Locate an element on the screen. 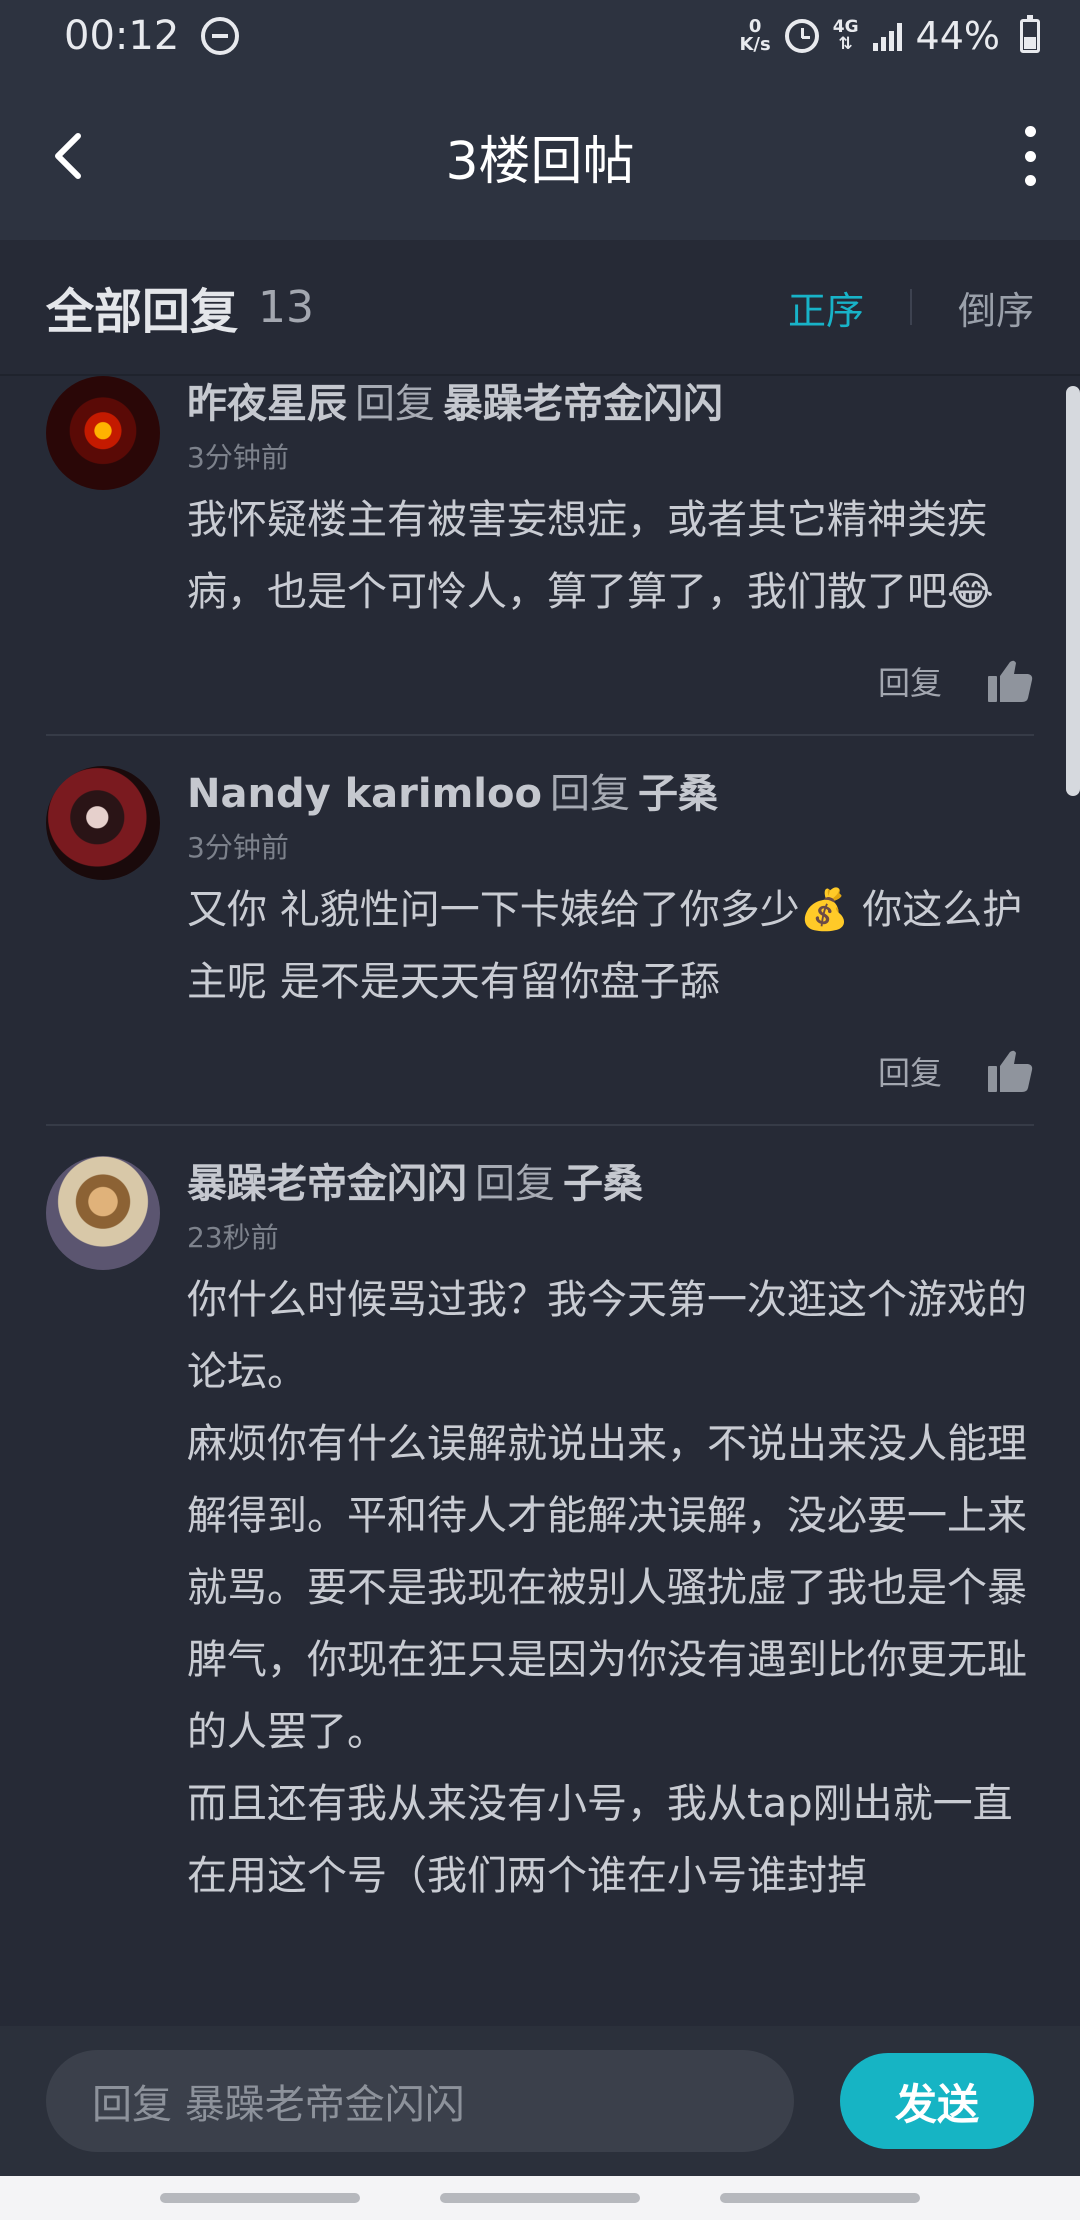  comment-meta: Nandy karimloo 回复 子桑 is located at coordinates (610, 794).